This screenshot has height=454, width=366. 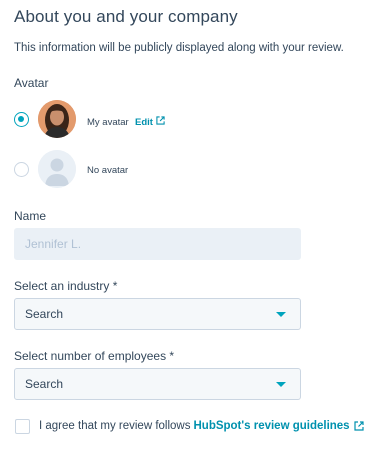 What do you see at coordinates (144, 122) in the screenshot?
I see `edit-avatar-label: Edit` at bounding box center [144, 122].